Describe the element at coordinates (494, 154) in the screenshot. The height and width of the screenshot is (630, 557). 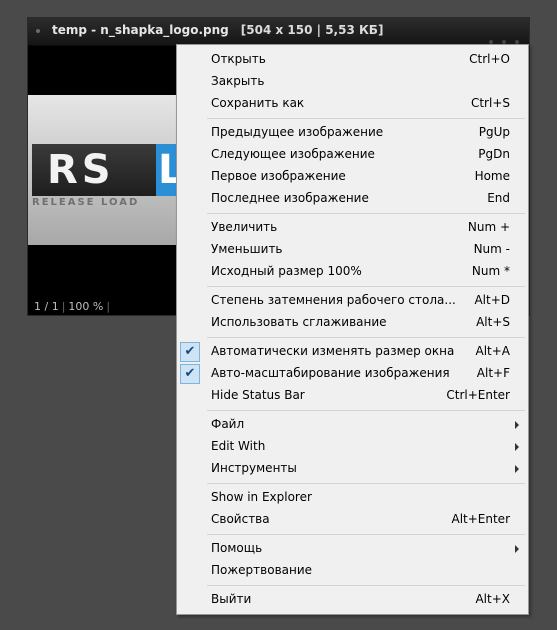
I see `menu-item-shortcut: PgDn` at that location.